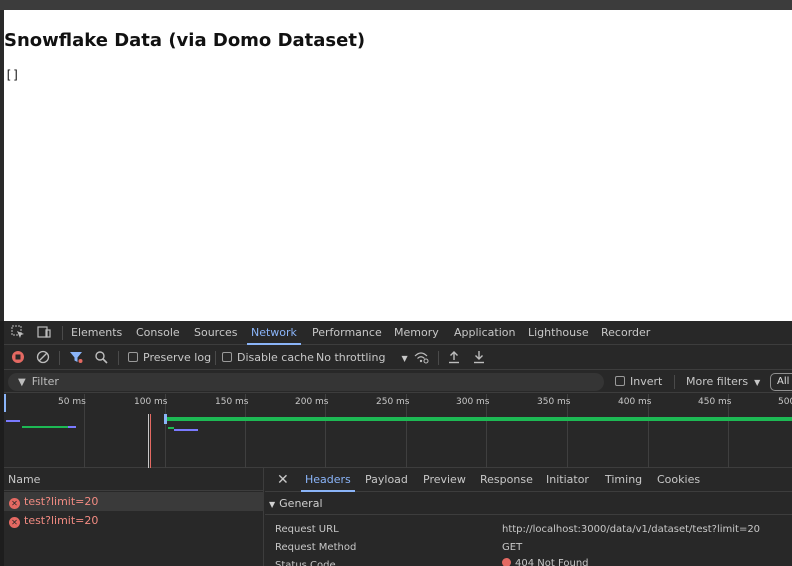 The height and width of the screenshot is (566, 792). What do you see at coordinates (22, 382) in the screenshot?
I see `funnel-icon: ▼` at bounding box center [22, 382].